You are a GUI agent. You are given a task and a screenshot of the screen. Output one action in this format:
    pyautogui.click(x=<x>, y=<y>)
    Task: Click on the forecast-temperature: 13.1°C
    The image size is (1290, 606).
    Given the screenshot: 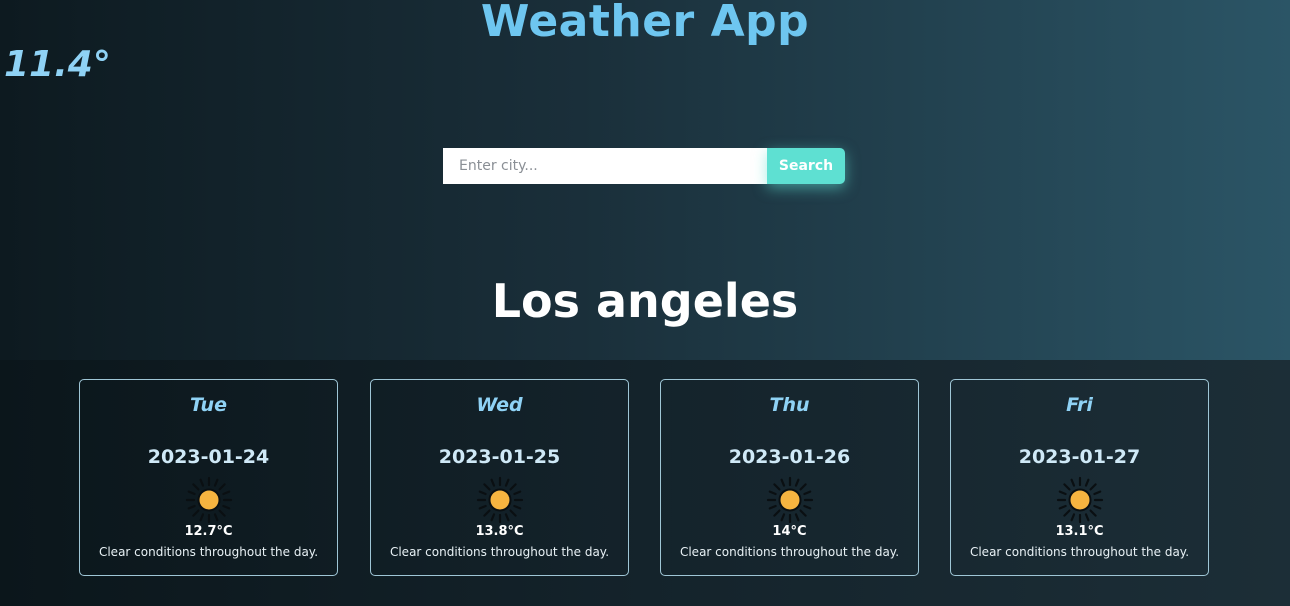 What is the action you would take?
    pyautogui.click(x=1079, y=531)
    